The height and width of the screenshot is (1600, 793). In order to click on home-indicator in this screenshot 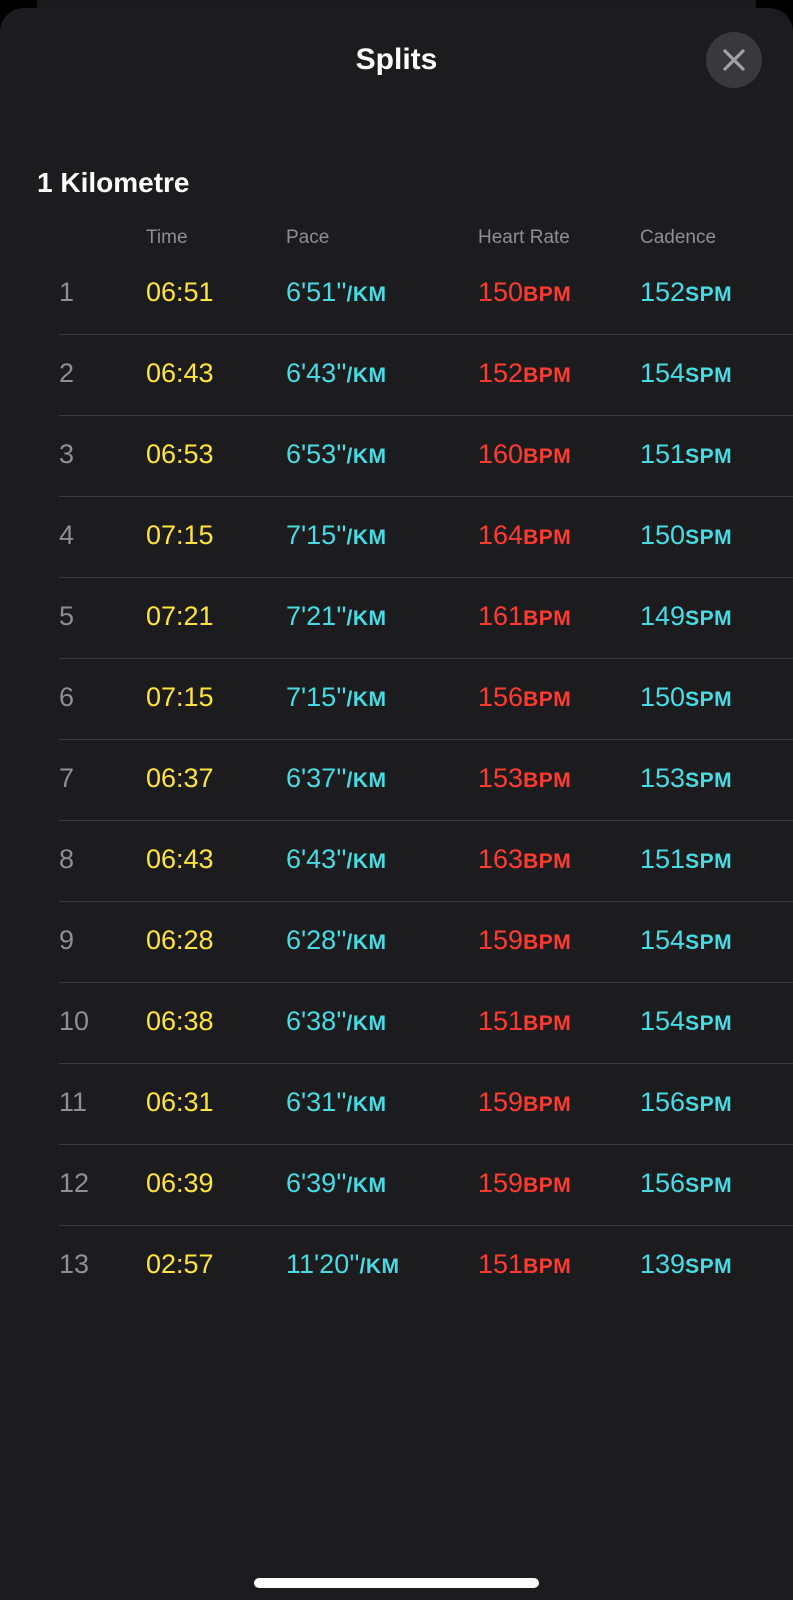, I will do `click(396, 1583)`.